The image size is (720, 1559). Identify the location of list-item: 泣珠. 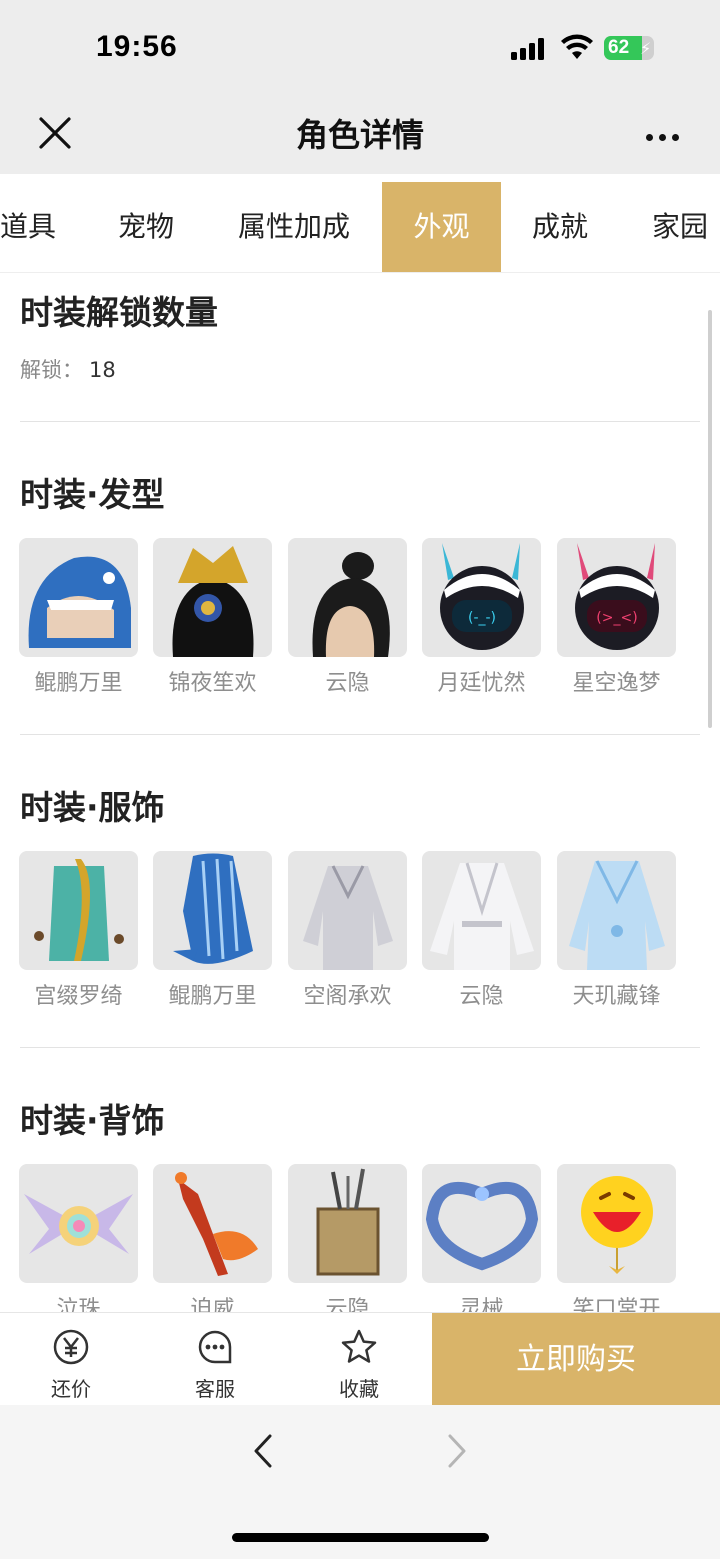
(79, 1238).